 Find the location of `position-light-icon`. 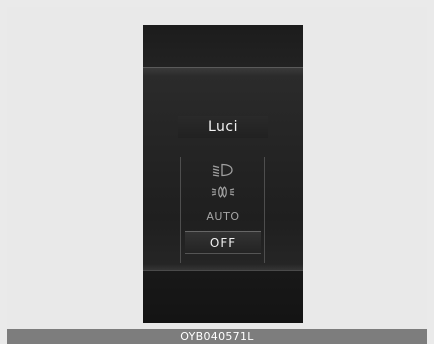

position-light-icon is located at coordinates (223, 192).